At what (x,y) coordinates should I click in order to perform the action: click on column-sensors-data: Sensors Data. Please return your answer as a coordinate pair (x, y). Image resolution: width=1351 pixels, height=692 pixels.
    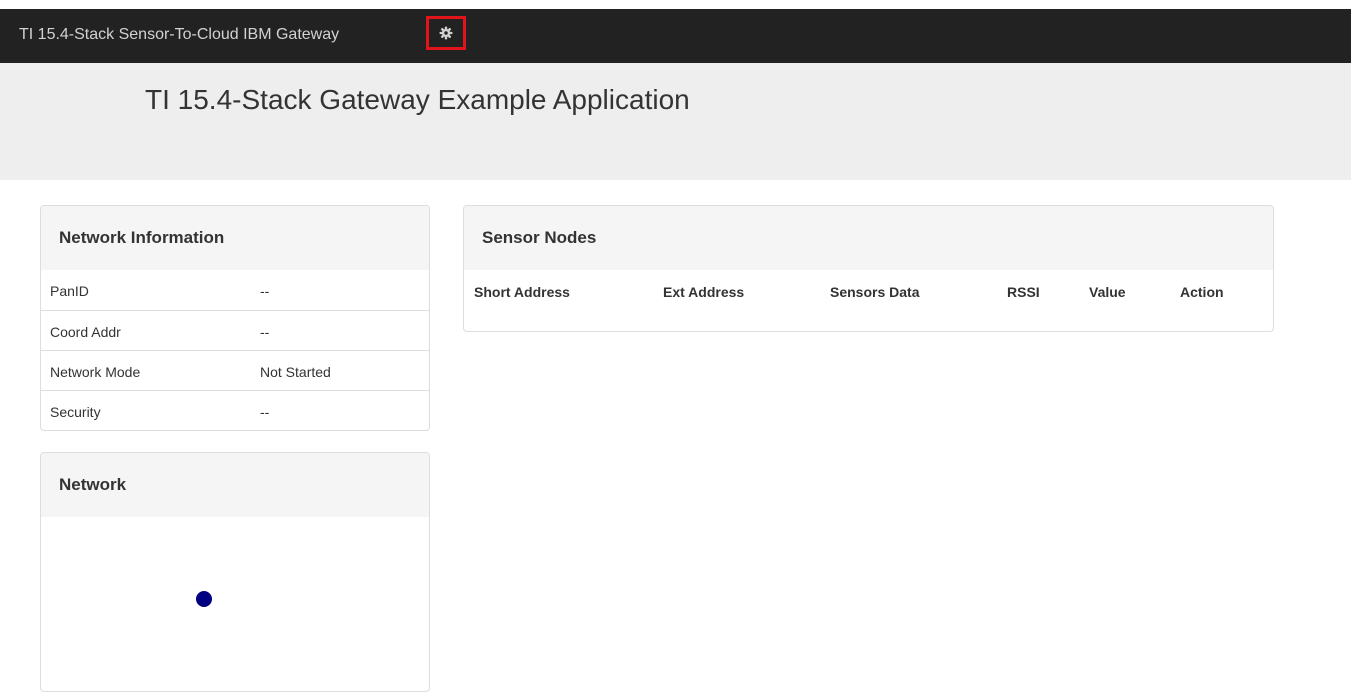
    Looking at the image, I should click on (875, 292).